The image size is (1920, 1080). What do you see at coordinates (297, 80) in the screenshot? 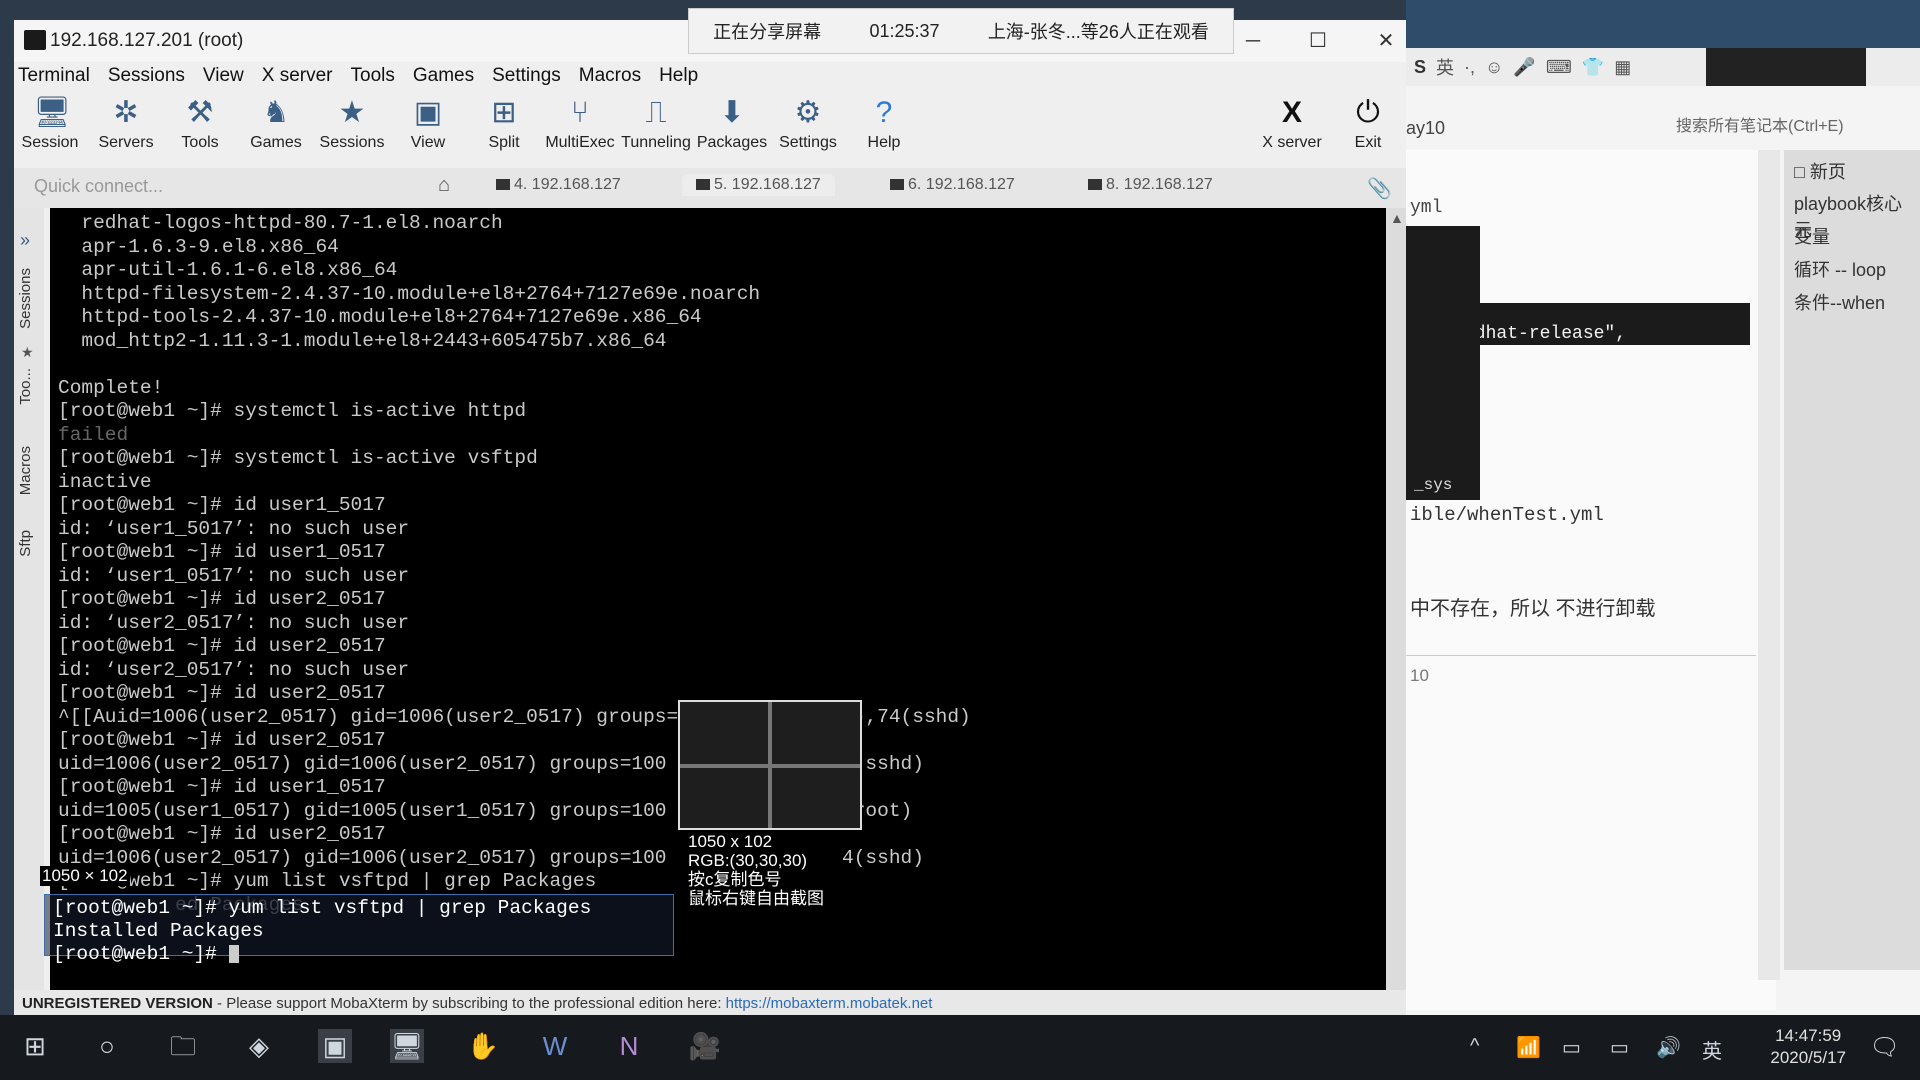
I see `menu-xserver: X server` at bounding box center [297, 80].